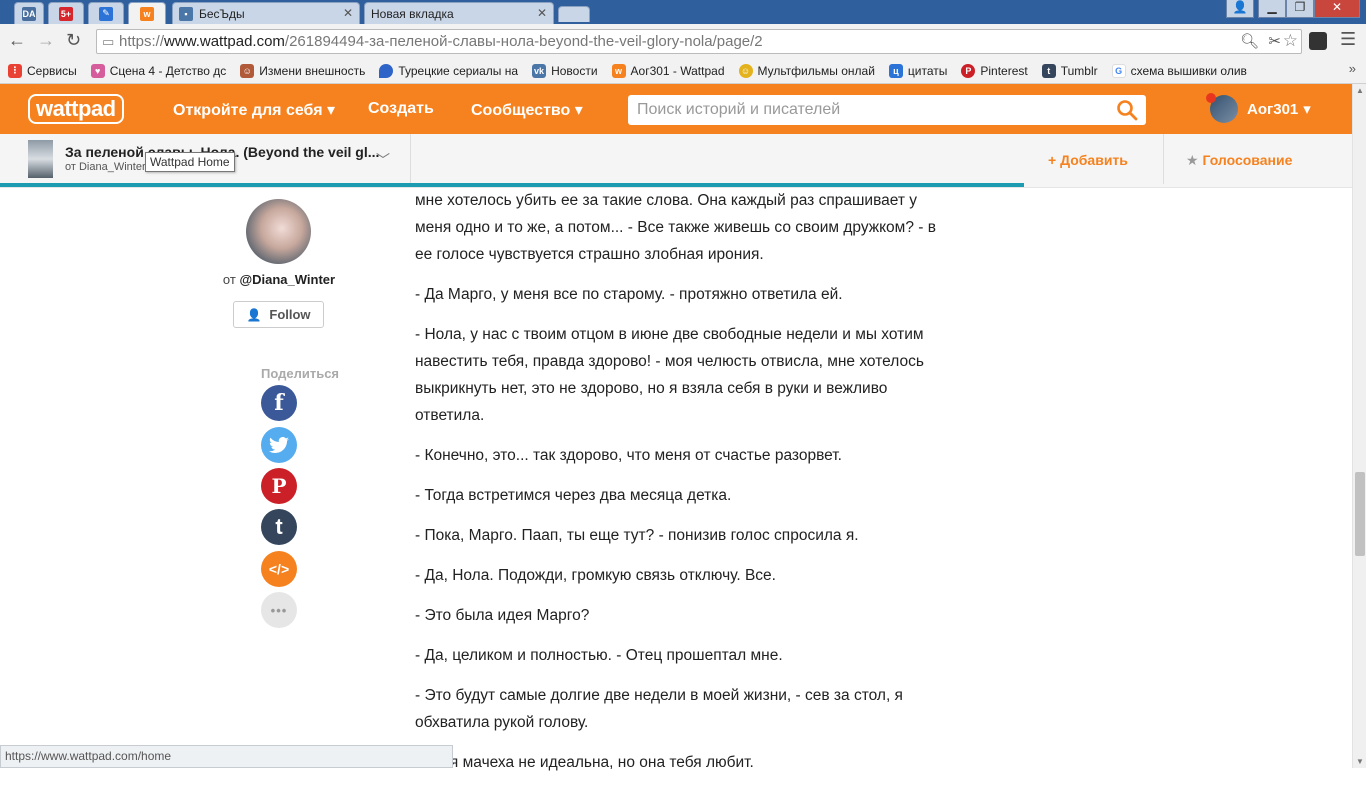  Describe the element at coordinates (1163, 159) in the screenshot. I see `divider` at that location.